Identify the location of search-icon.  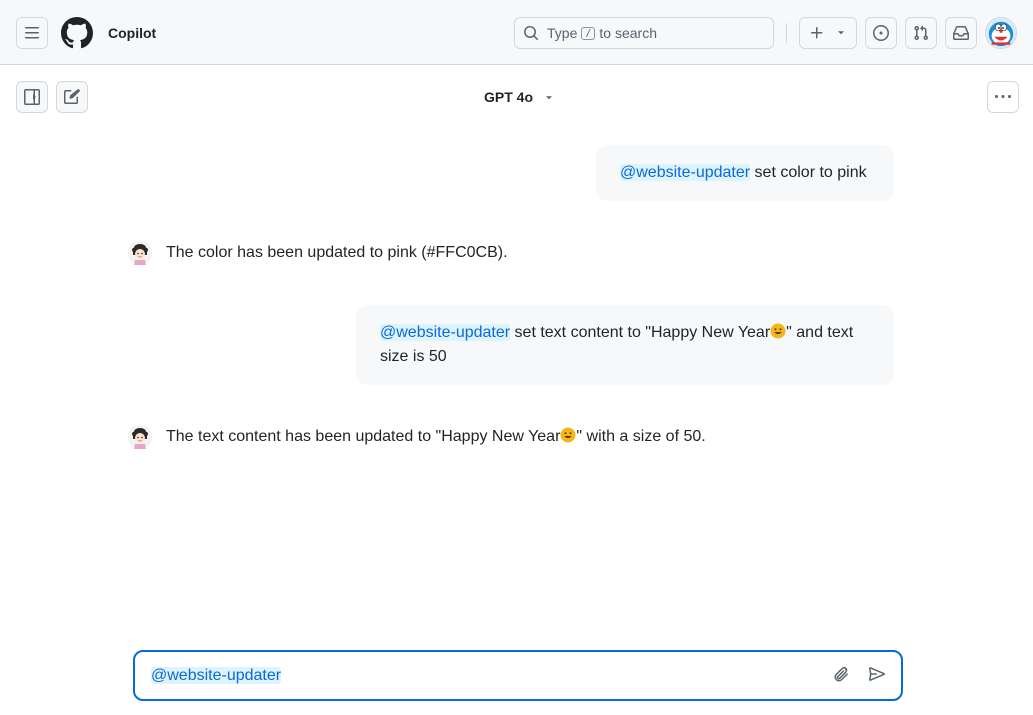
(531, 33).